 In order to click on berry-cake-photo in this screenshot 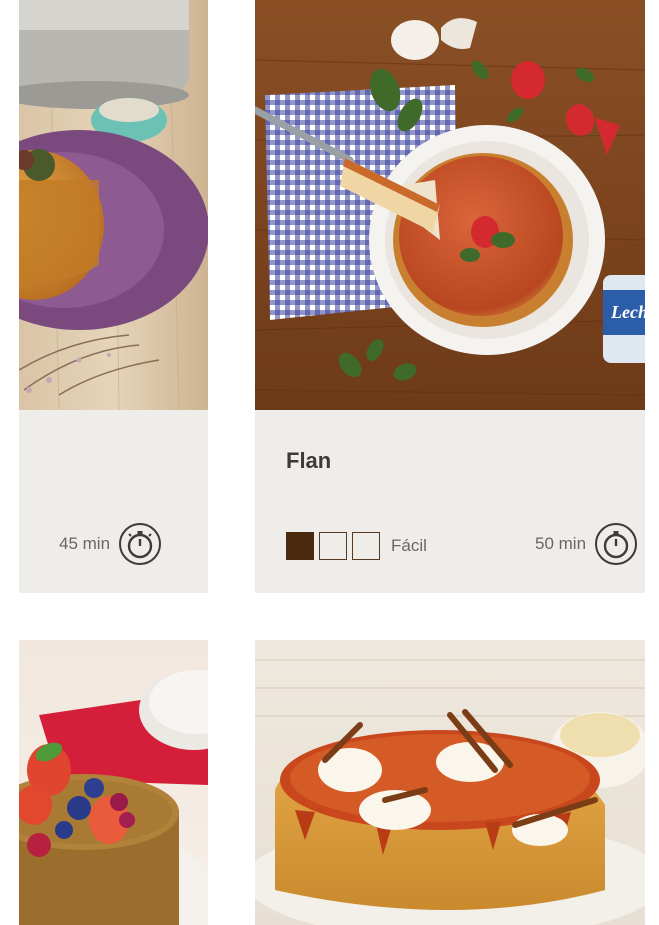, I will do `click(113, 782)`.